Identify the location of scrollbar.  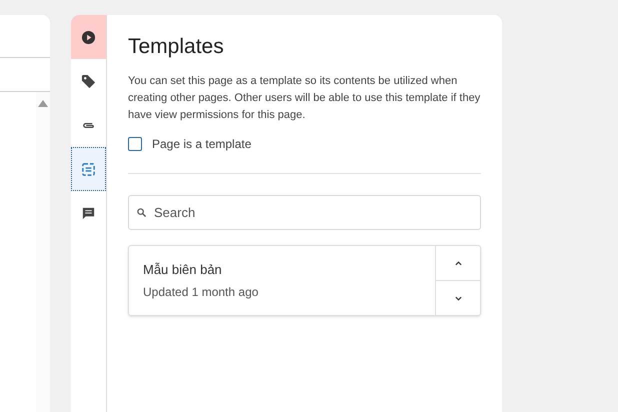
(43, 252).